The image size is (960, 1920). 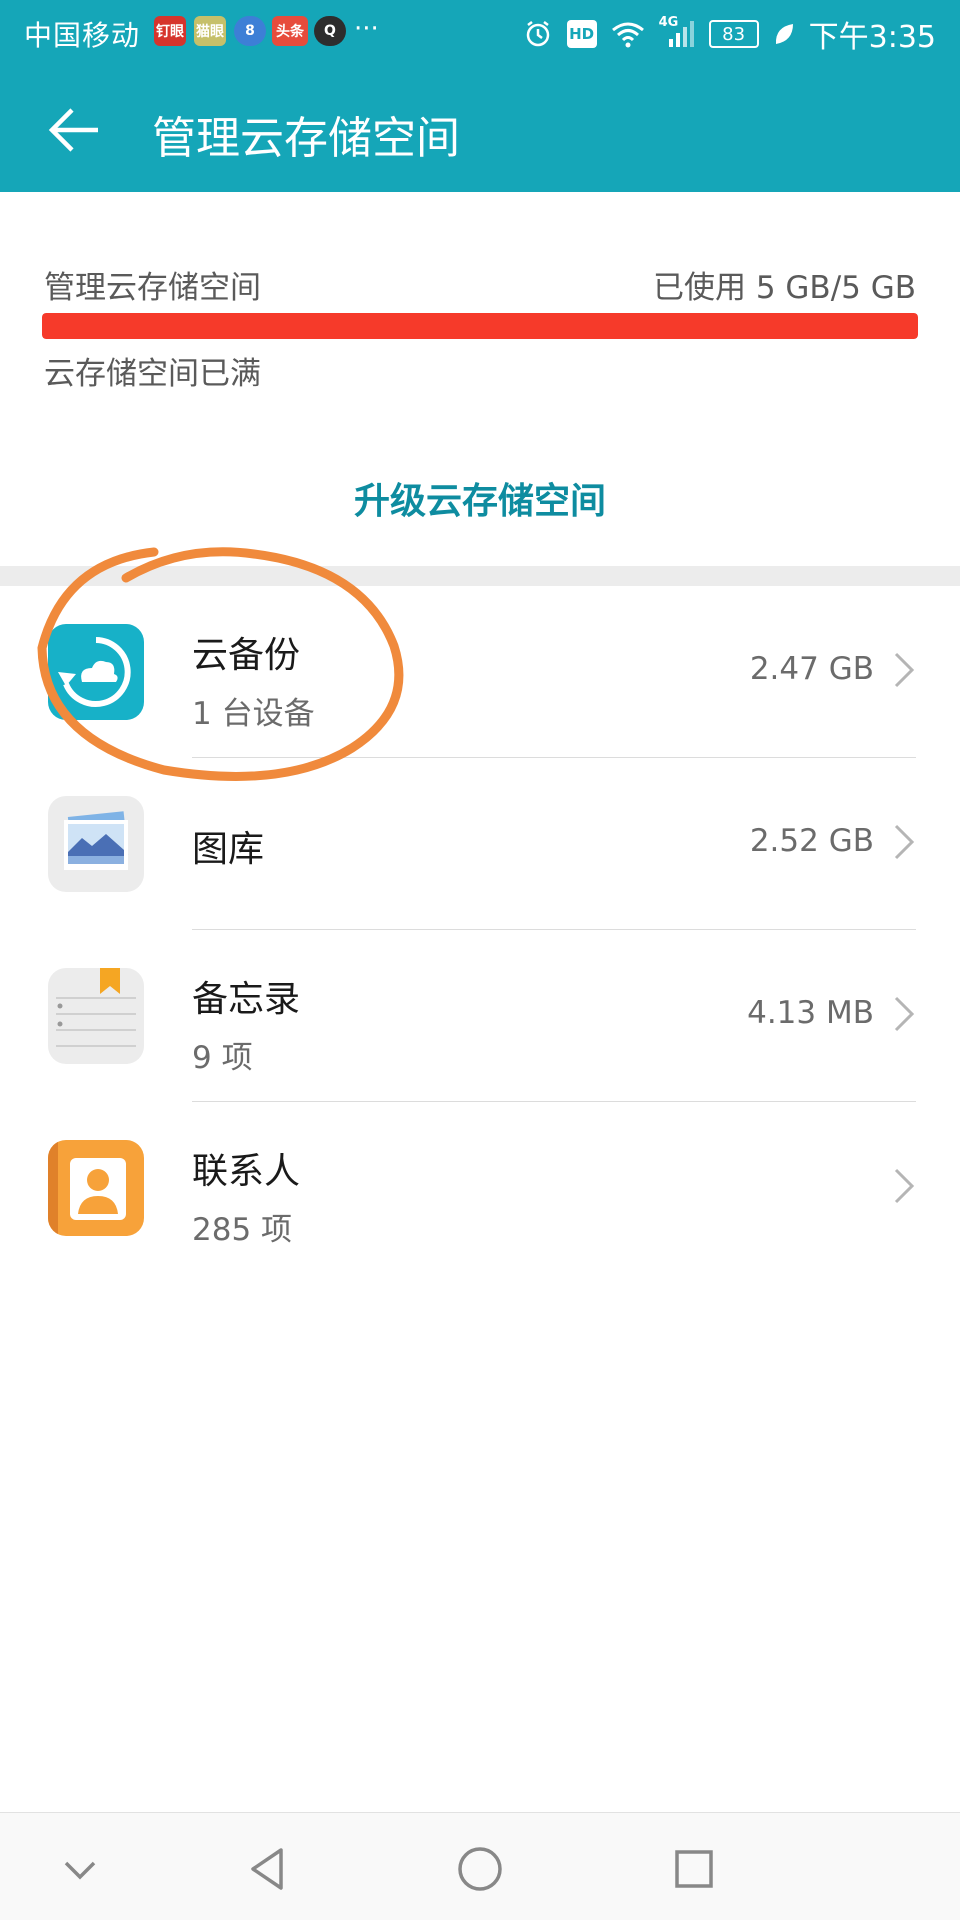 What do you see at coordinates (306, 138) in the screenshot?
I see `page-title: 管理云存储空间` at bounding box center [306, 138].